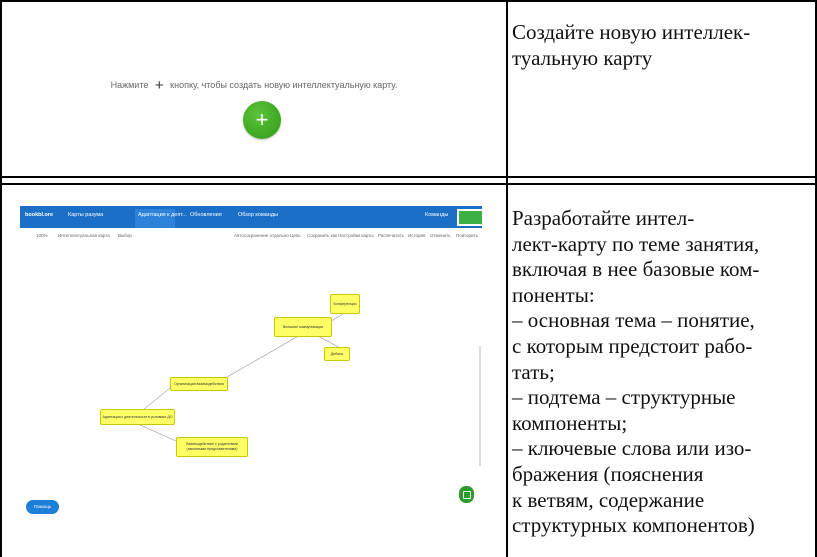 Image resolution: width=817 pixels, height=557 pixels. I want to click on mindmap-node-root: Адаптация к деятельности в условиях ДО, so click(137, 417).